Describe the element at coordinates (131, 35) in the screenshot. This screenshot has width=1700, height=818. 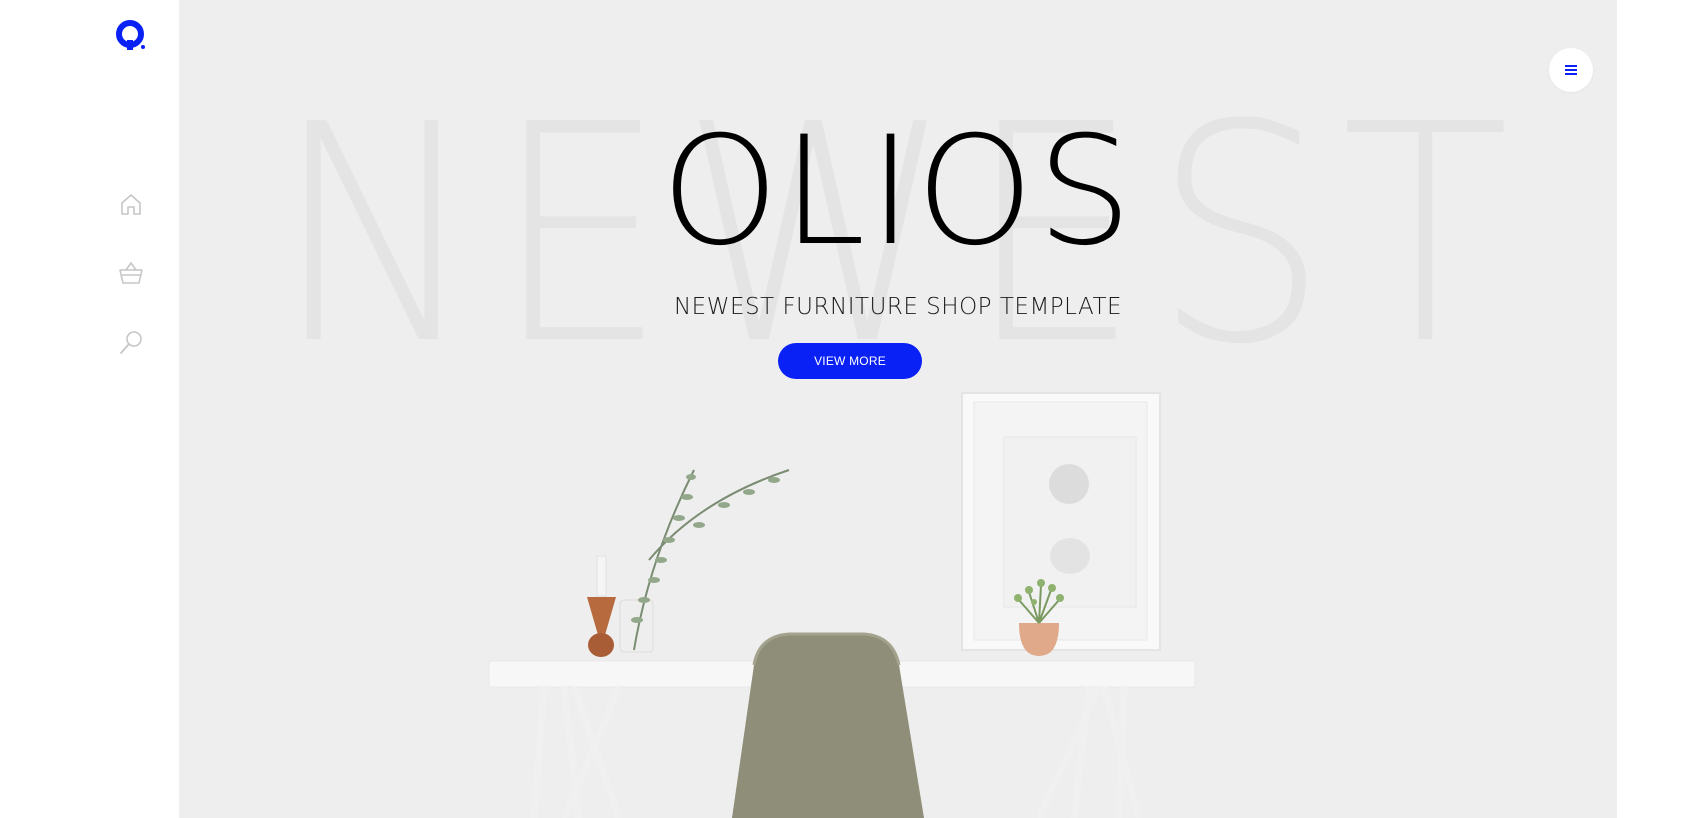
I see `olios-logo` at that location.